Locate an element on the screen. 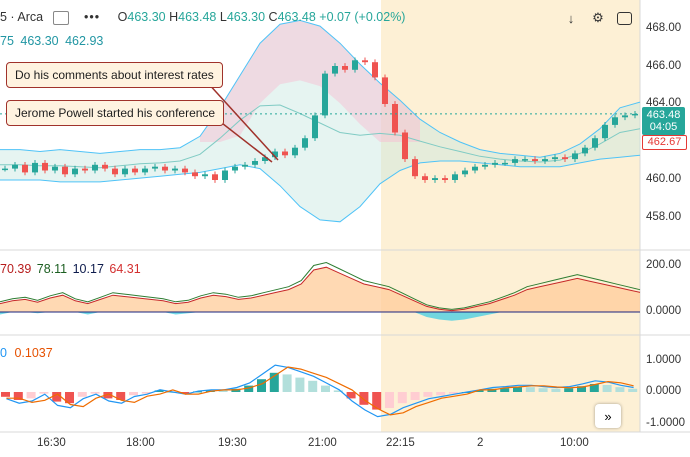 The height and width of the screenshot is (457, 690). time-tick: 16:30 is located at coordinates (51, 443).